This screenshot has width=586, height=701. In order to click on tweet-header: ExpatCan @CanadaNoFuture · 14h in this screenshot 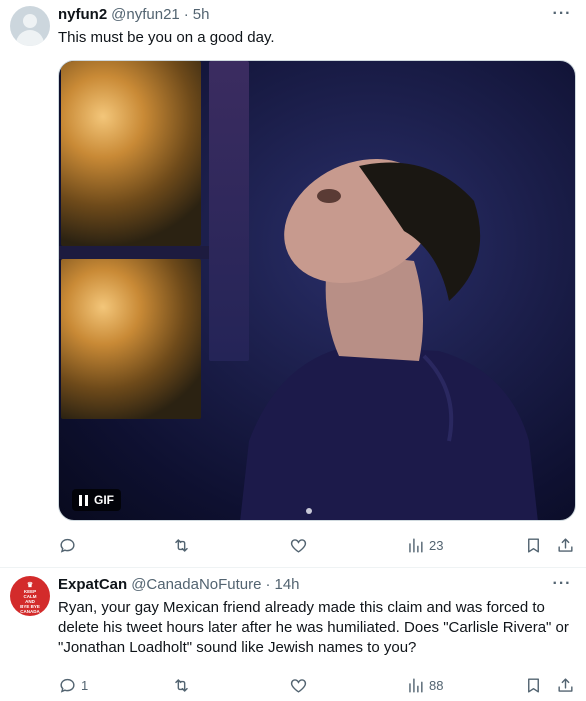, I will do `click(179, 586)`.